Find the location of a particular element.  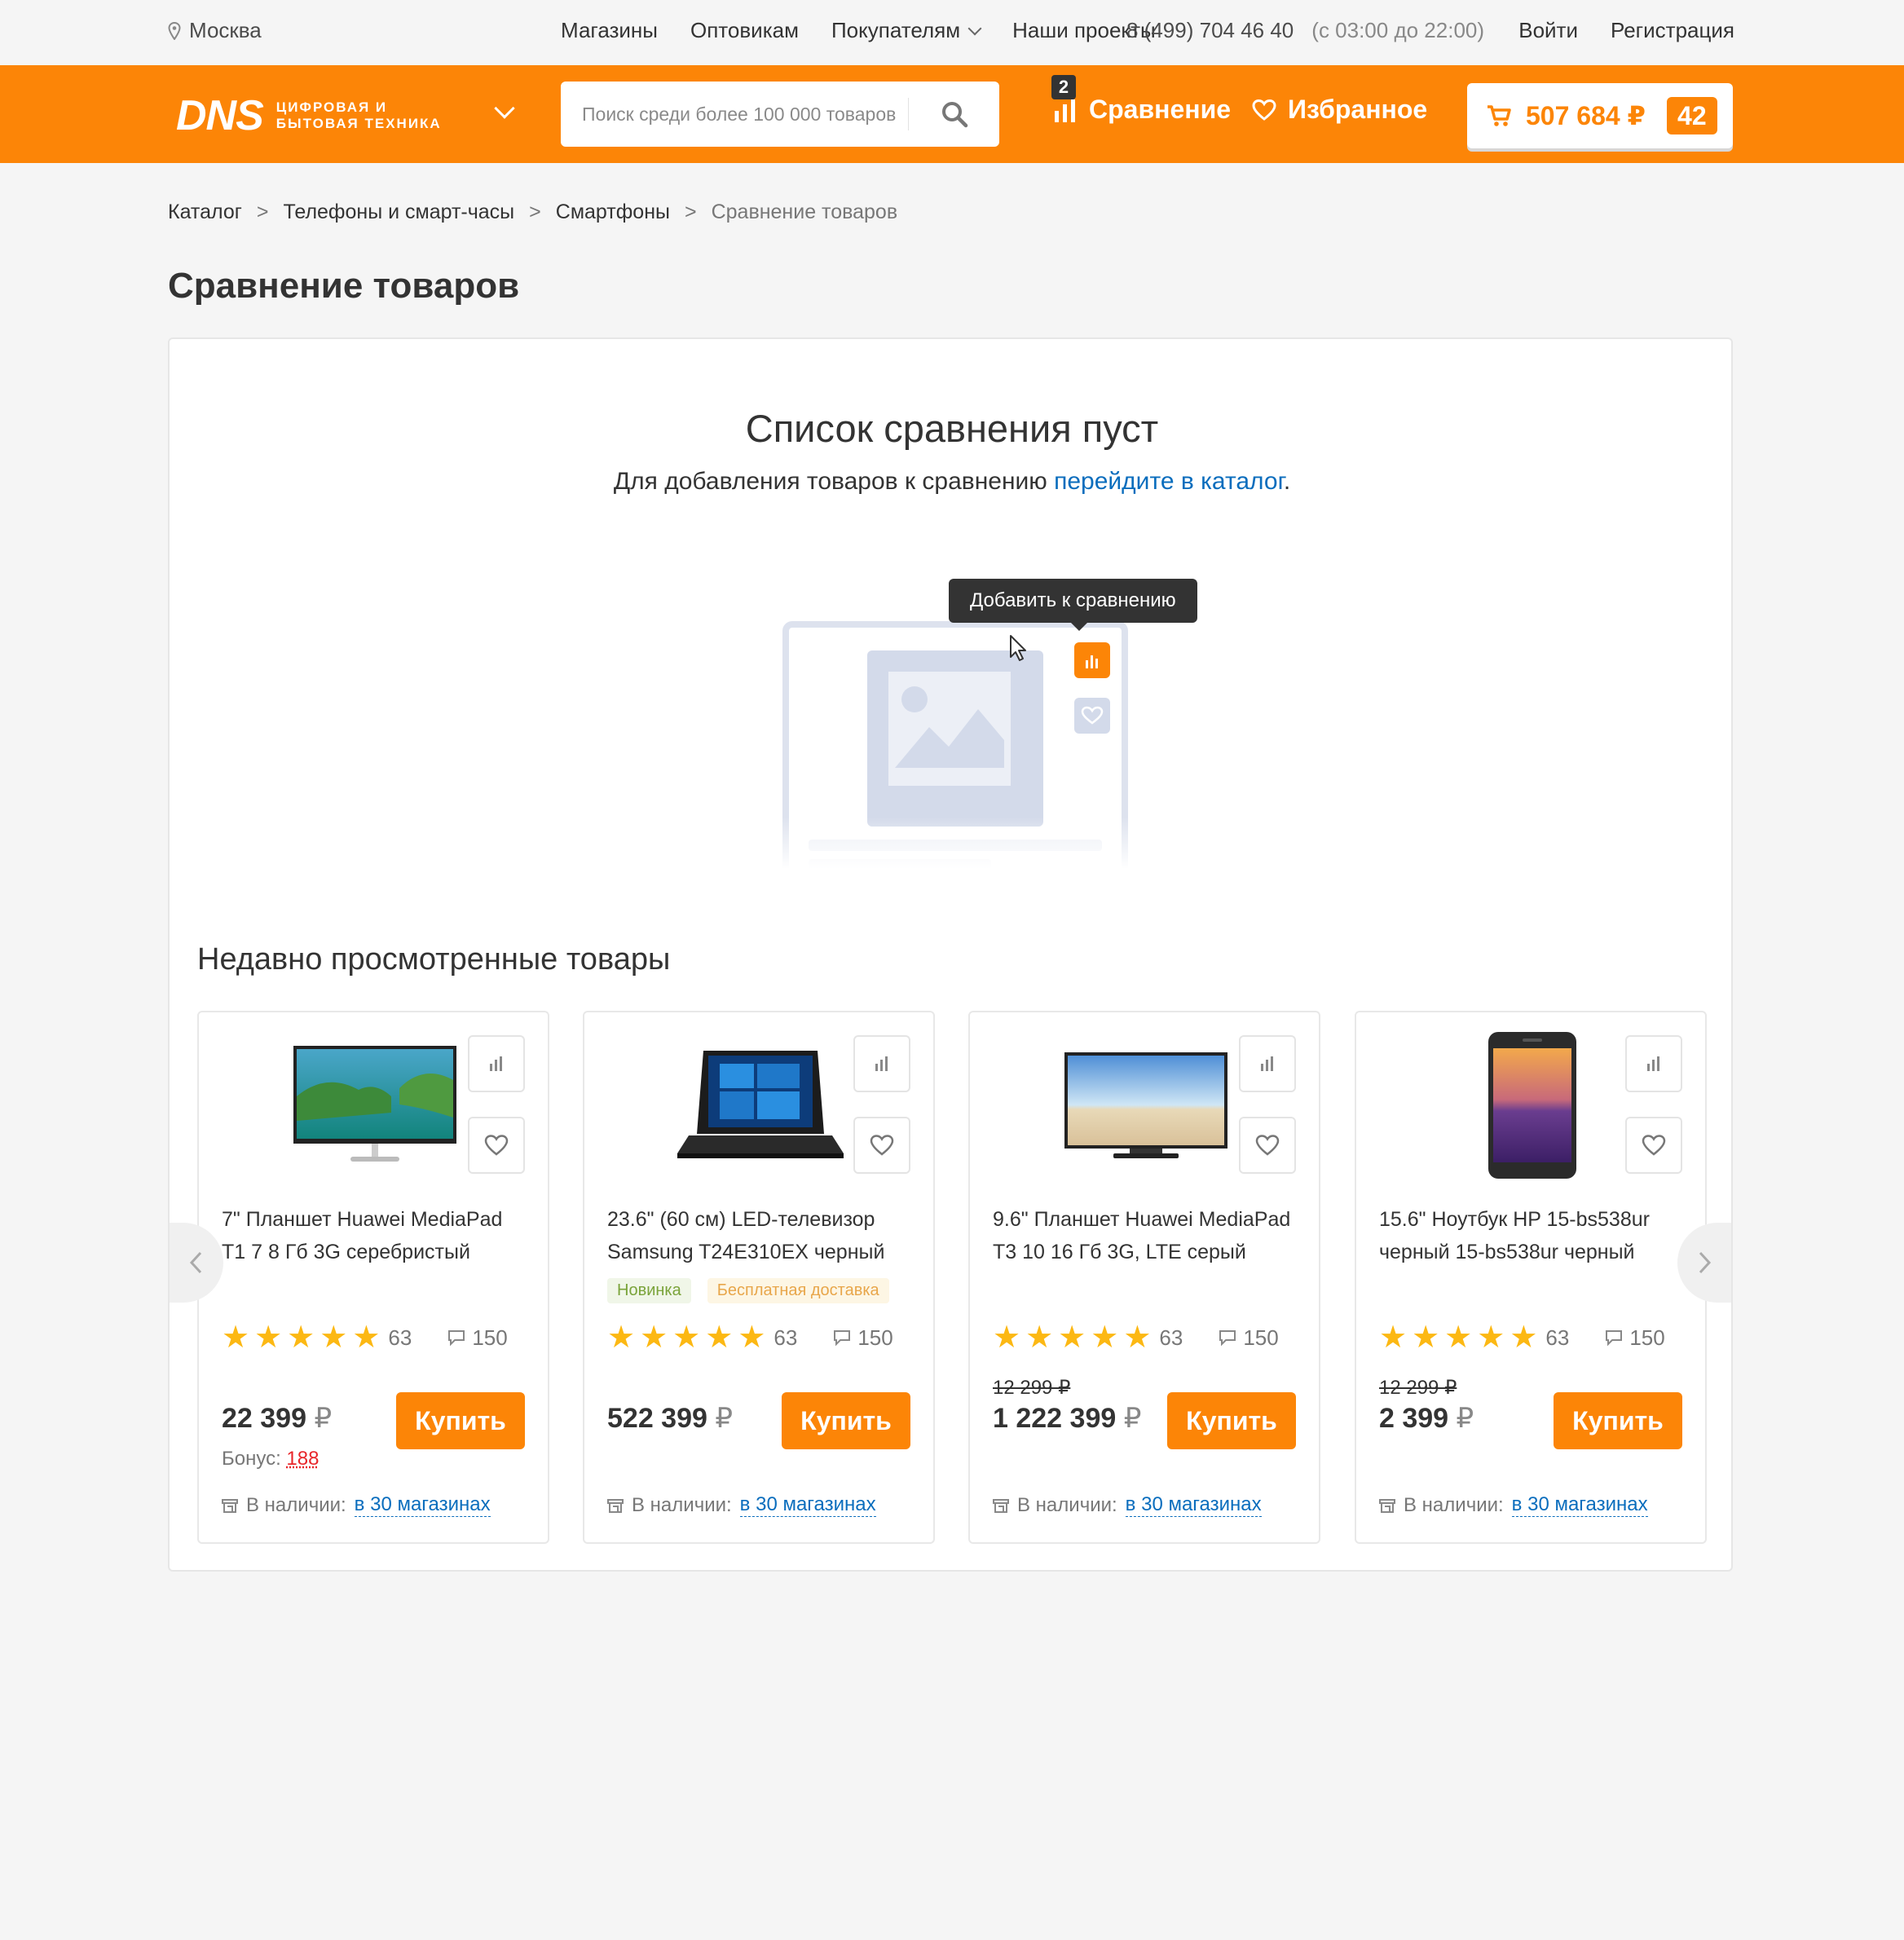

logo-tagline-line1: цифровая и is located at coordinates (331, 107).